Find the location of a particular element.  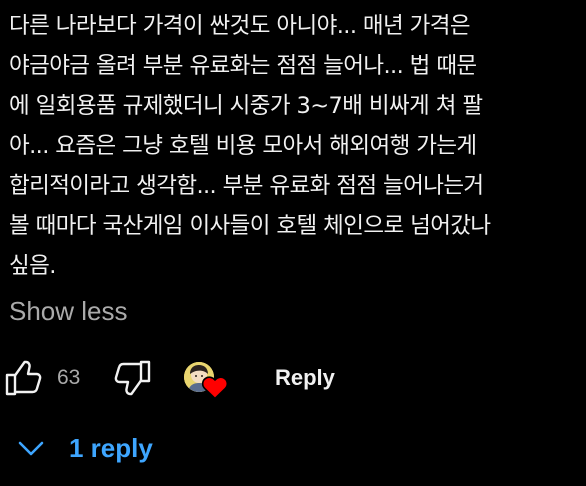

heart-icon is located at coordinates (215, 388).